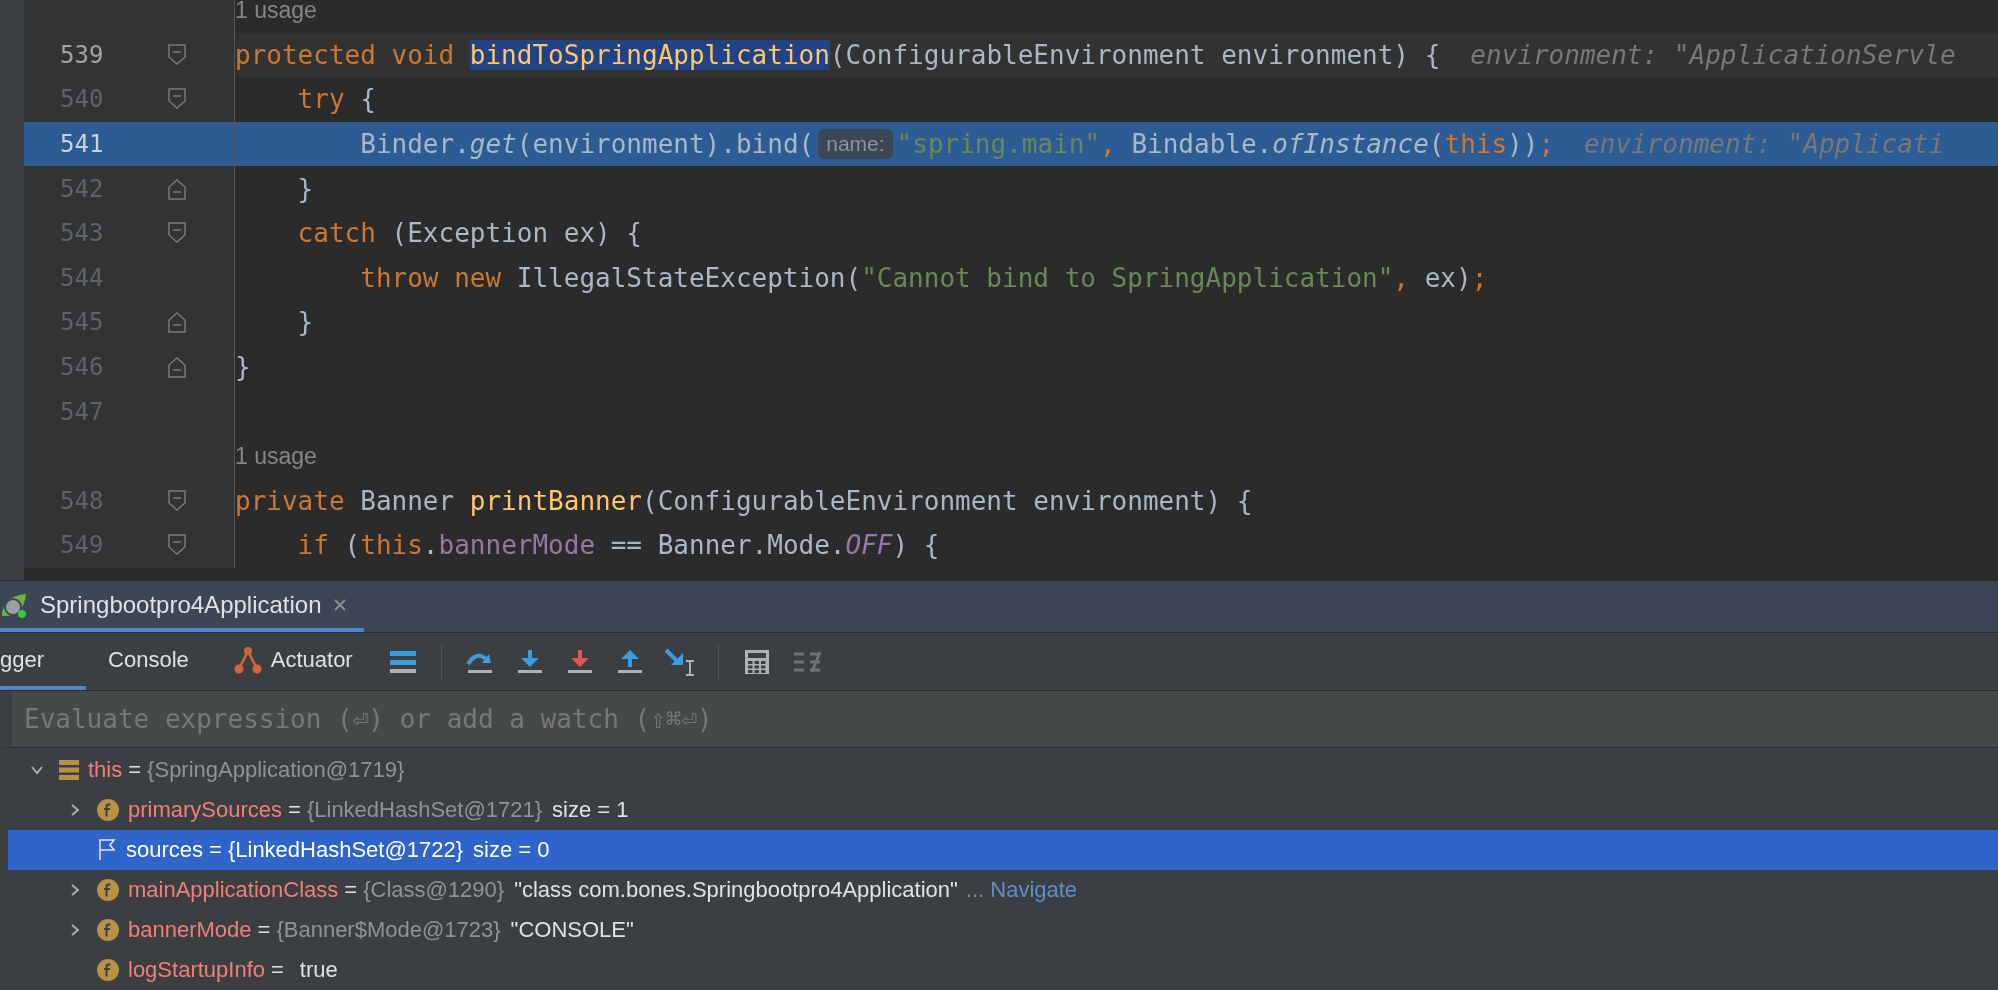 This screenshot has width=1998, height=990. What do you see at coordinates (336, 99) in the screenshot?
I see `code-text: try {` at bounding box center [336, 99].